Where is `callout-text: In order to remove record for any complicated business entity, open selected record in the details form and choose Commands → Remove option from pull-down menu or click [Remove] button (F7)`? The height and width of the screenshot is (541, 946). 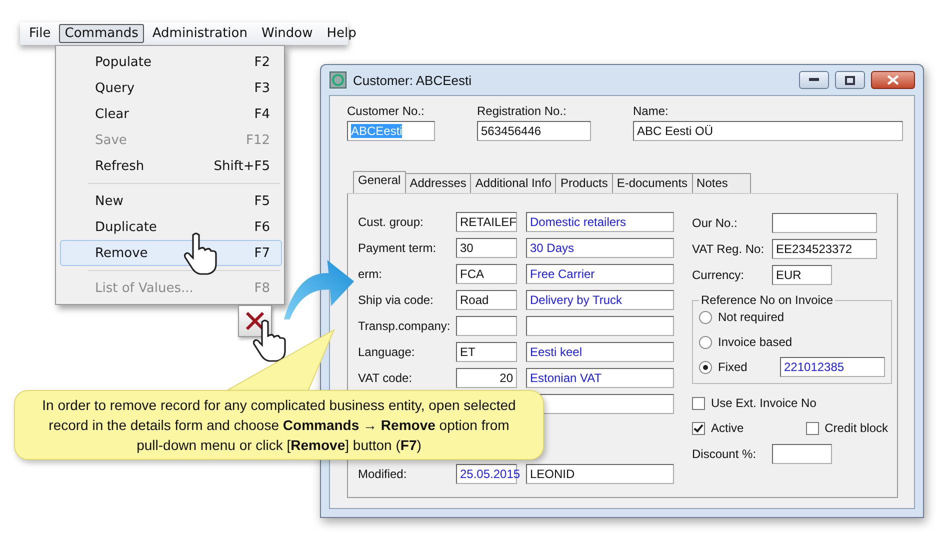 callout-text: In order to remove record for any complicated business entity, open selected record in the details form and choose Commands → Remove option from pull-down menu or click [Remove] button (F7) is located at coordinates (279, 425).